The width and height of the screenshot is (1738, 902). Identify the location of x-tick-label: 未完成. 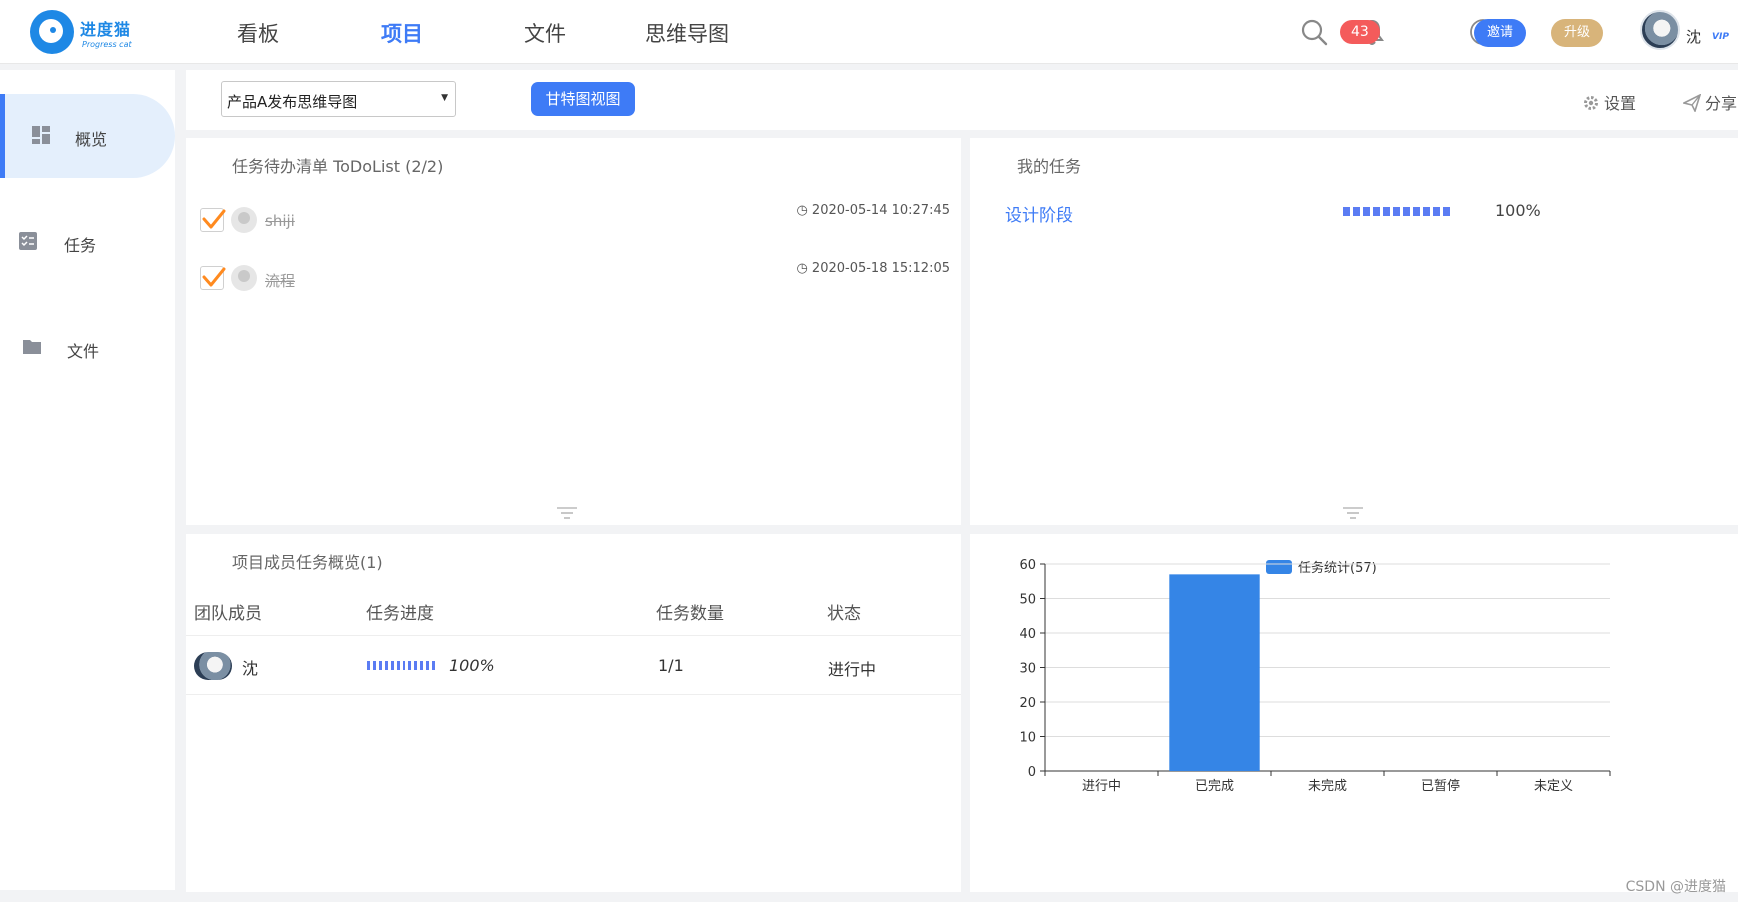
(1327, 786).